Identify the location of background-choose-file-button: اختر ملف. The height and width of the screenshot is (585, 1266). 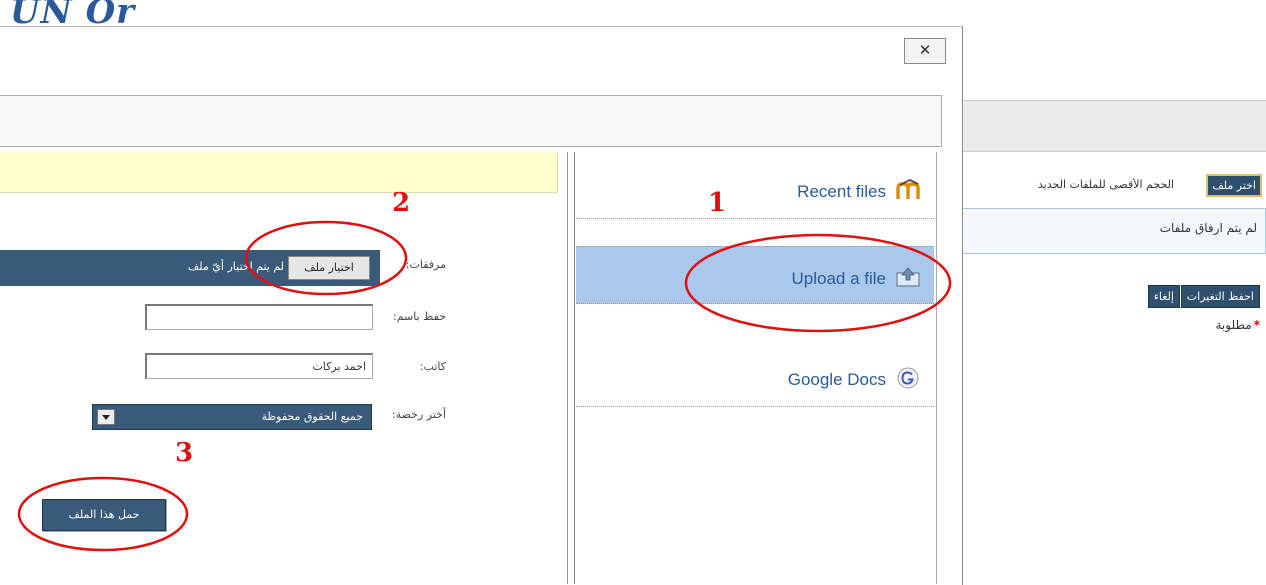
(1234, 185).